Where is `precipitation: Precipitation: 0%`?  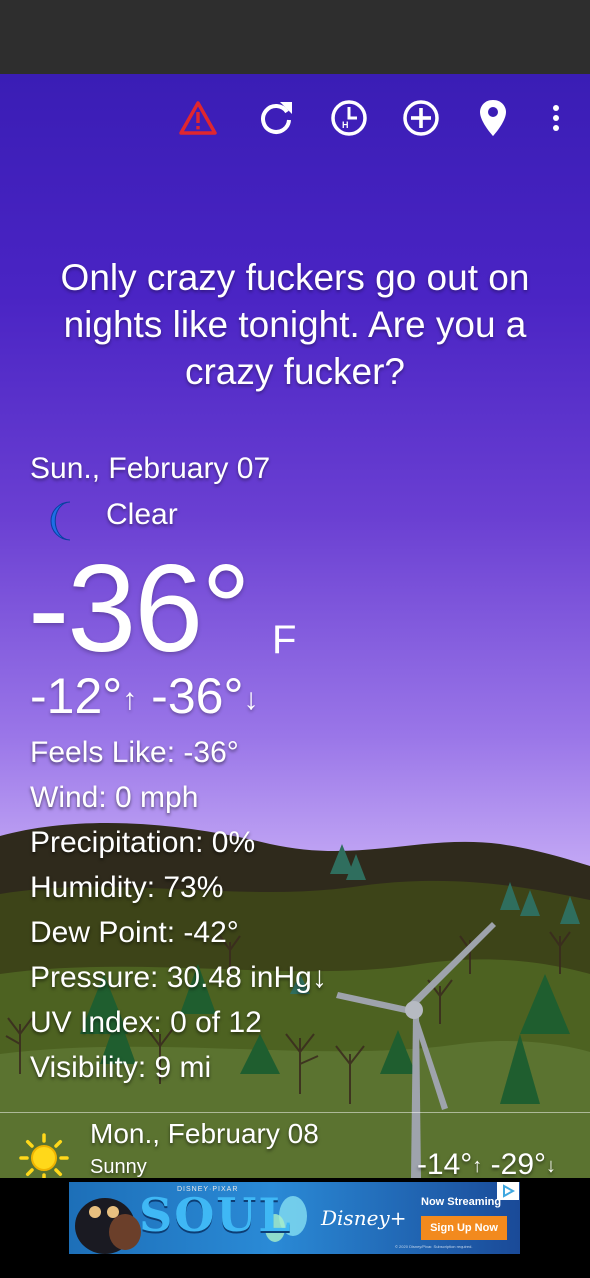 precipitation: Precipitation: 0% is located at coordinates (143, 842).